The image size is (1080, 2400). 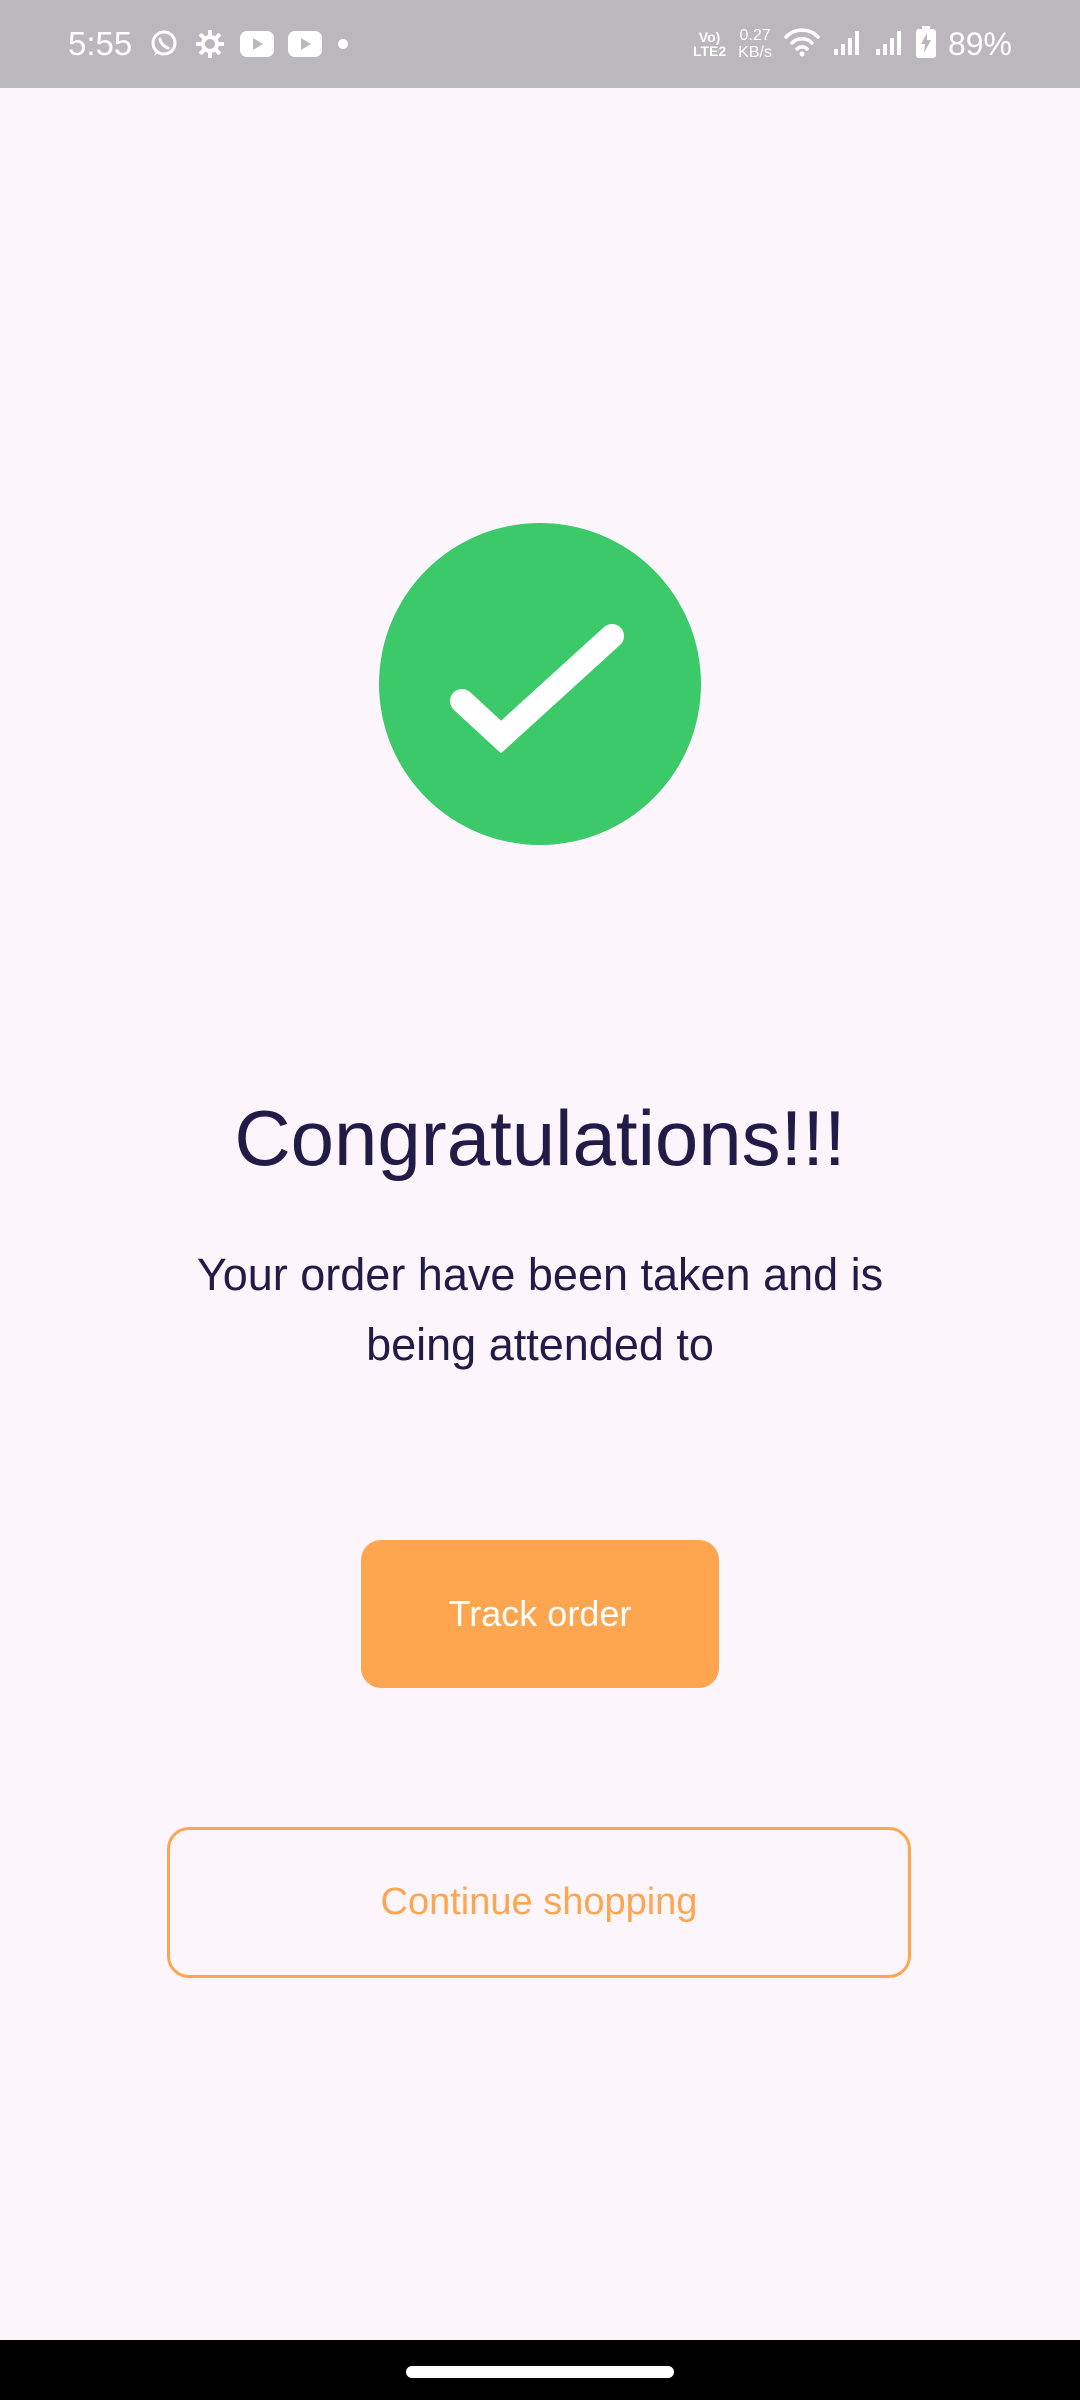 What do you see at coordinates (210, 44) in the screenshot?
I see `settings-icon` at bounding box center [210, 44].